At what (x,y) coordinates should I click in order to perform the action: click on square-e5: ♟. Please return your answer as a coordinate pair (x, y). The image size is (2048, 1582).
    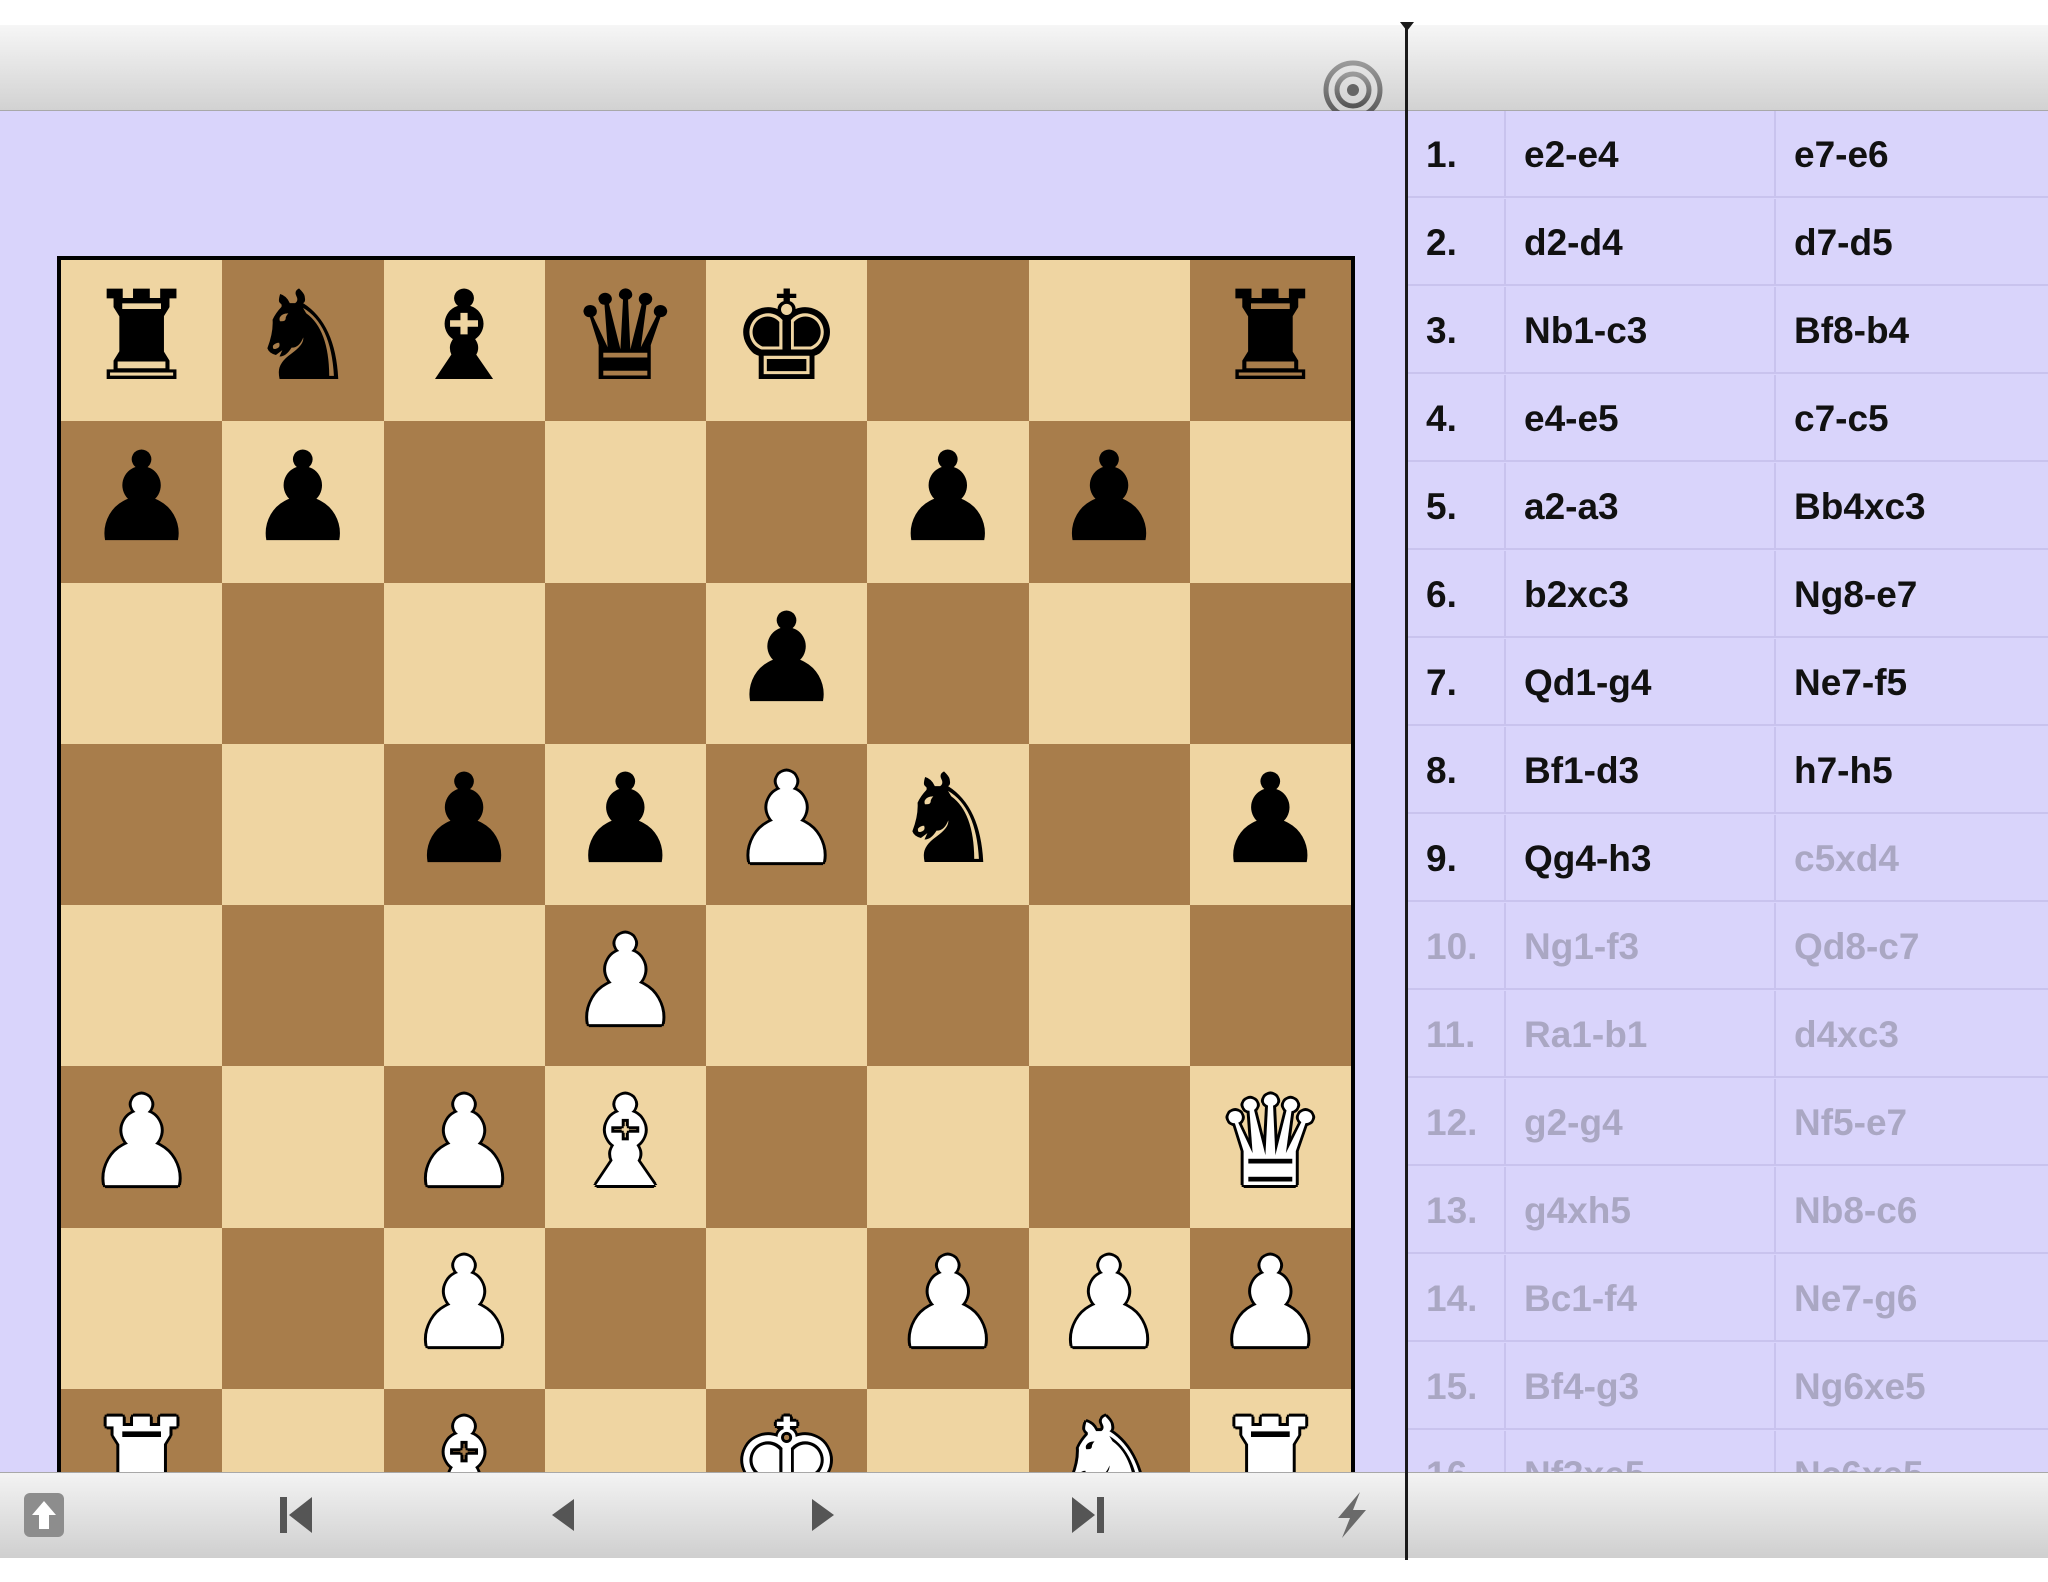
    Looking at the image, I should click on (787, 824).